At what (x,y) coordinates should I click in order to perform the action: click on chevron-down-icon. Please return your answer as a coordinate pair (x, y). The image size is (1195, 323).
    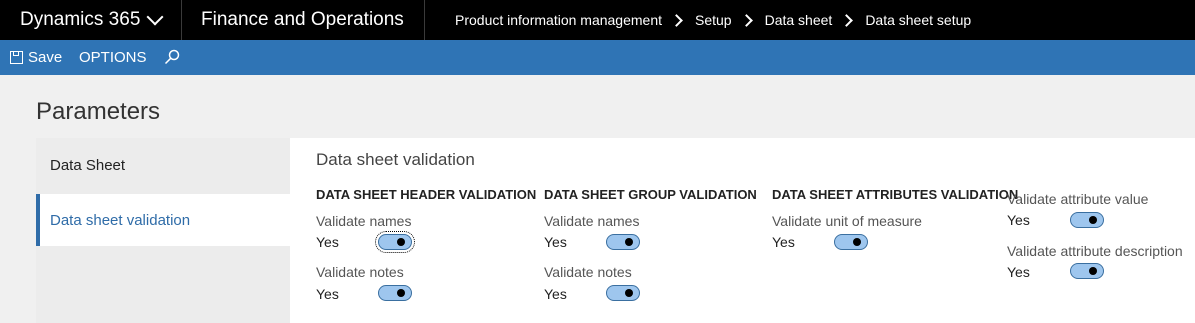
    Looking at the image, I should click on (155, 17).